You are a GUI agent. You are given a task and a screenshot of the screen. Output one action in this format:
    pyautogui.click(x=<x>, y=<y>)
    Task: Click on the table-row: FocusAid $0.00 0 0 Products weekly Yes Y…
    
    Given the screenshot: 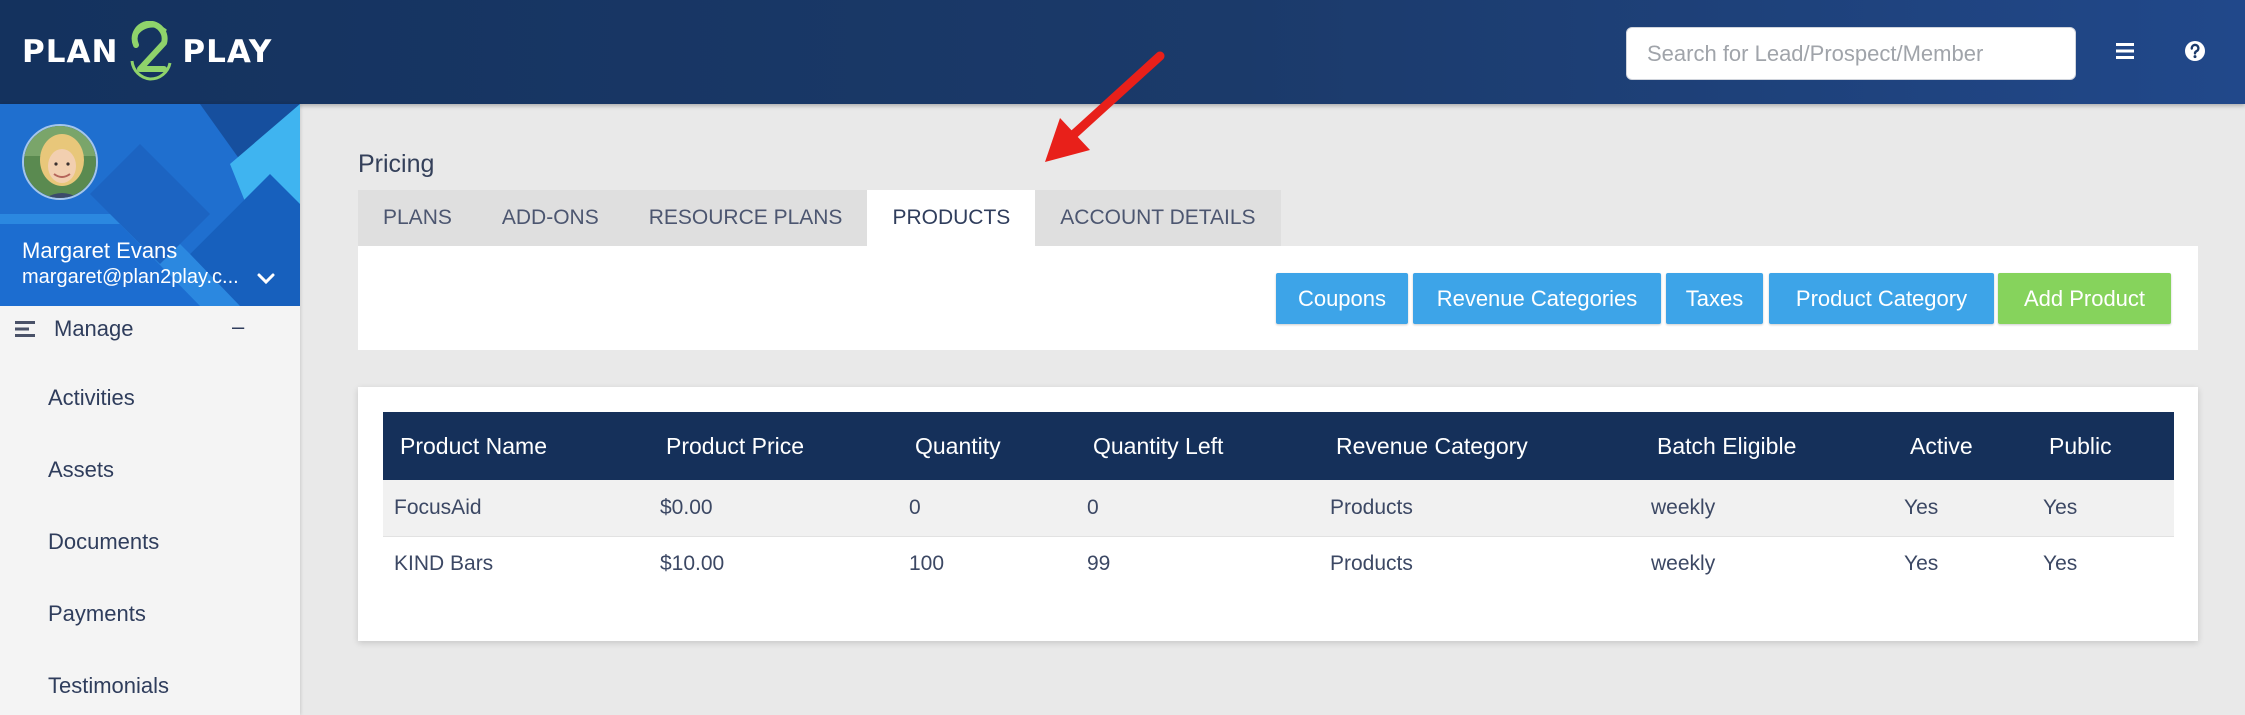 What is the action you would take?
    pyautogui.click(x=1278, y=508)
    